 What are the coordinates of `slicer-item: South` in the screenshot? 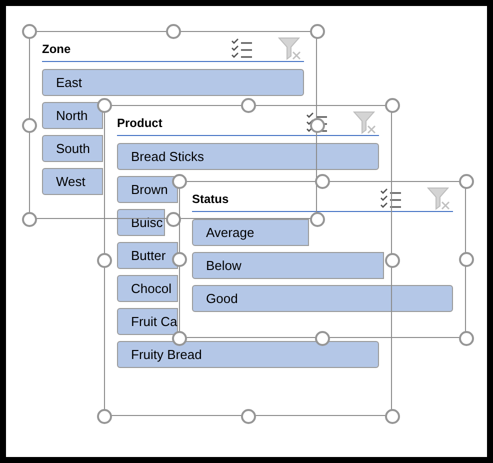 It's located at (72, 148).